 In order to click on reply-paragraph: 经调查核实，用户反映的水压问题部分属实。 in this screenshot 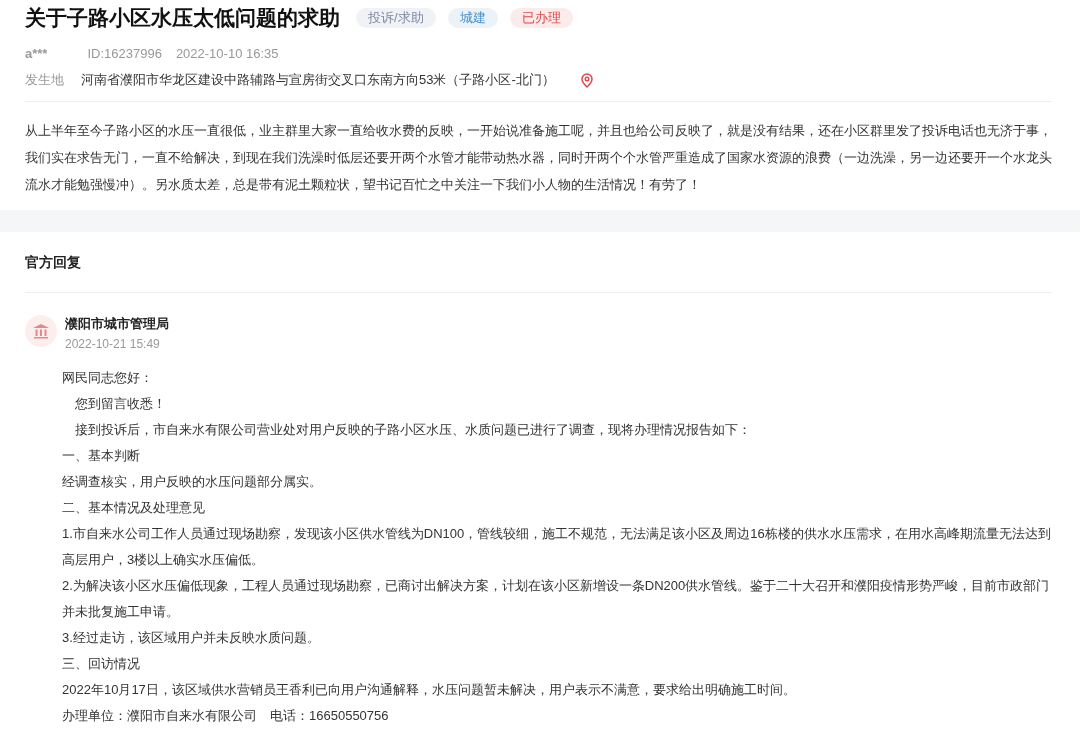, I will do `click(192, 482)`.